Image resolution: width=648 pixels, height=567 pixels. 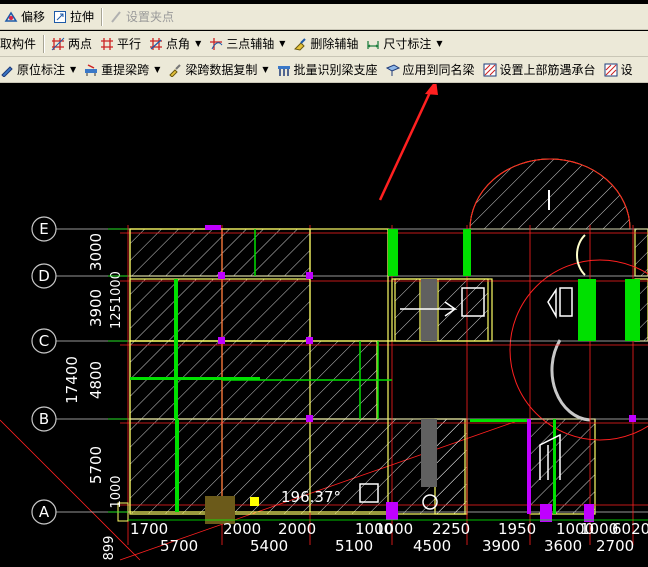 I want to click on copy-span-data-button: 梁跨数据复制 ▼, so click(x=218, y=70).